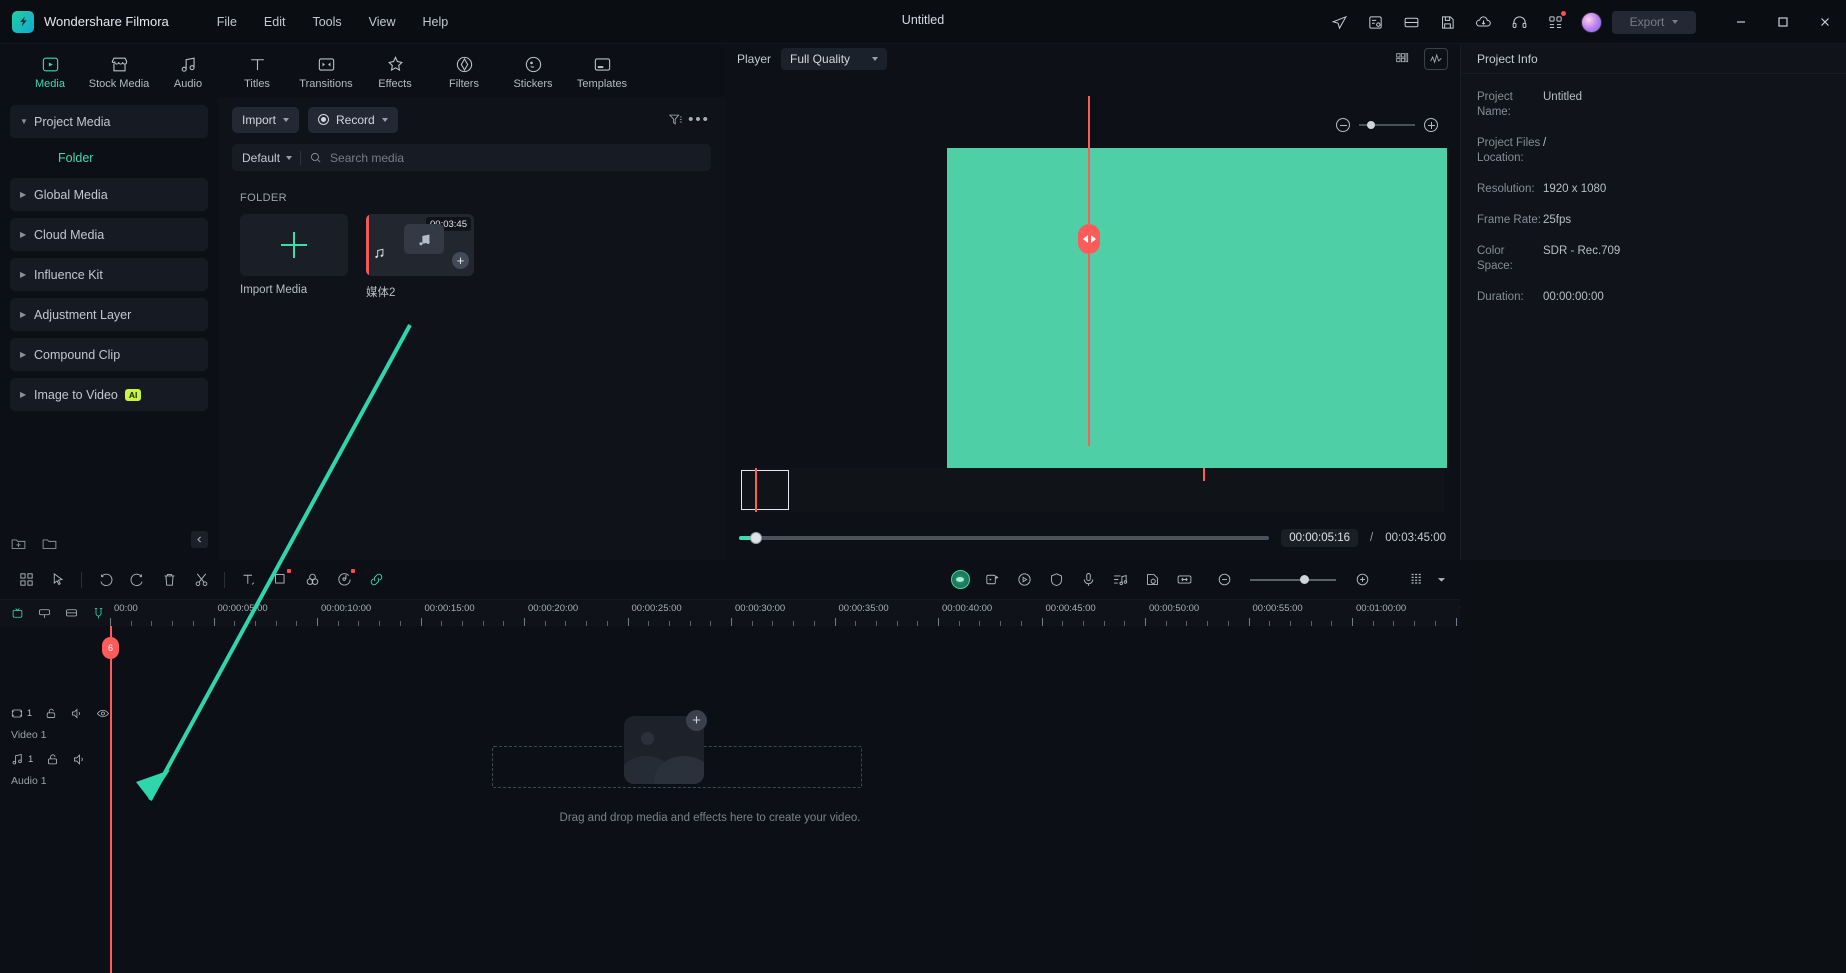 Image resolution: width=1846 pixels, height=973 pixels. Describe the element at coordinates (1056, 580) in the screenshot. I see `mask-icon` at that location.